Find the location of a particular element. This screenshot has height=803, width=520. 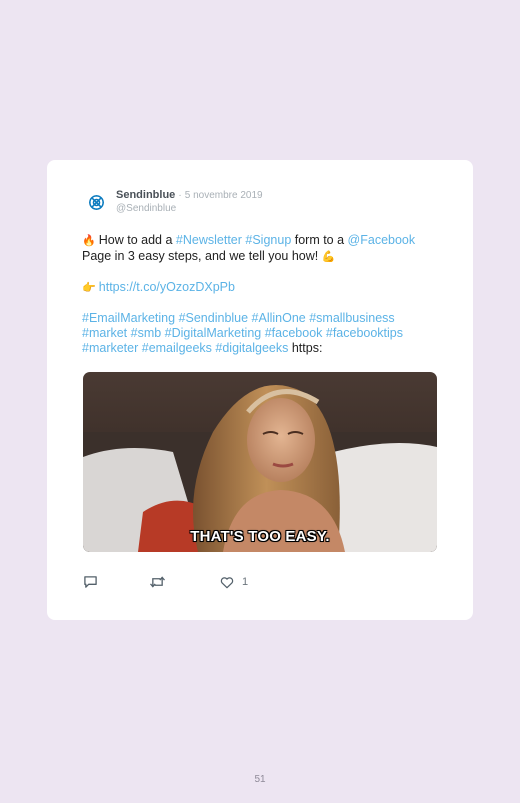

retweet-button is located at coordinates (157, 582).